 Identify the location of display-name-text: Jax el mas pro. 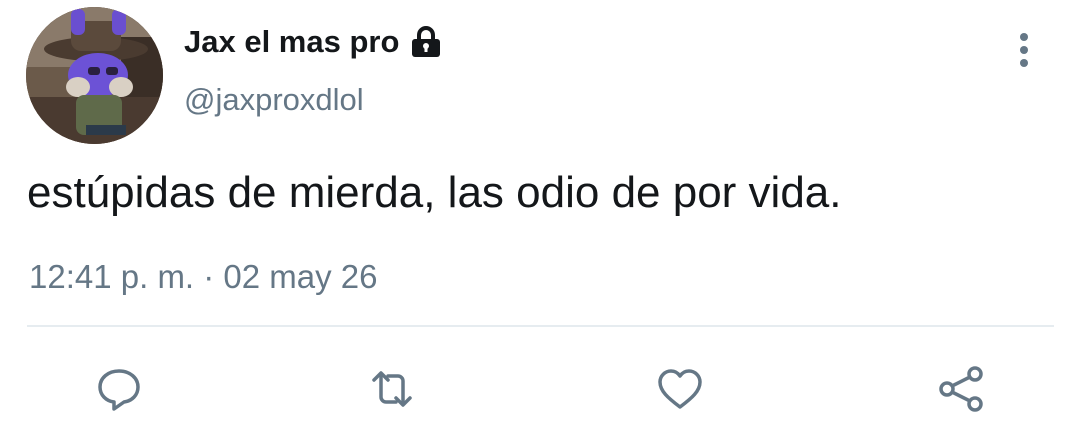
(292, 41).